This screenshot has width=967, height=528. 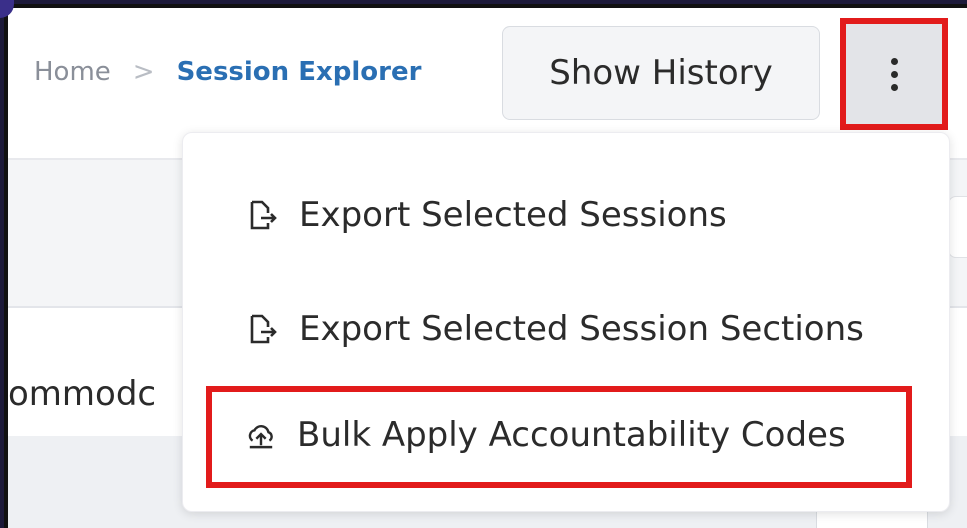 I want to click on more-options-button, so click(x=894, y=74).